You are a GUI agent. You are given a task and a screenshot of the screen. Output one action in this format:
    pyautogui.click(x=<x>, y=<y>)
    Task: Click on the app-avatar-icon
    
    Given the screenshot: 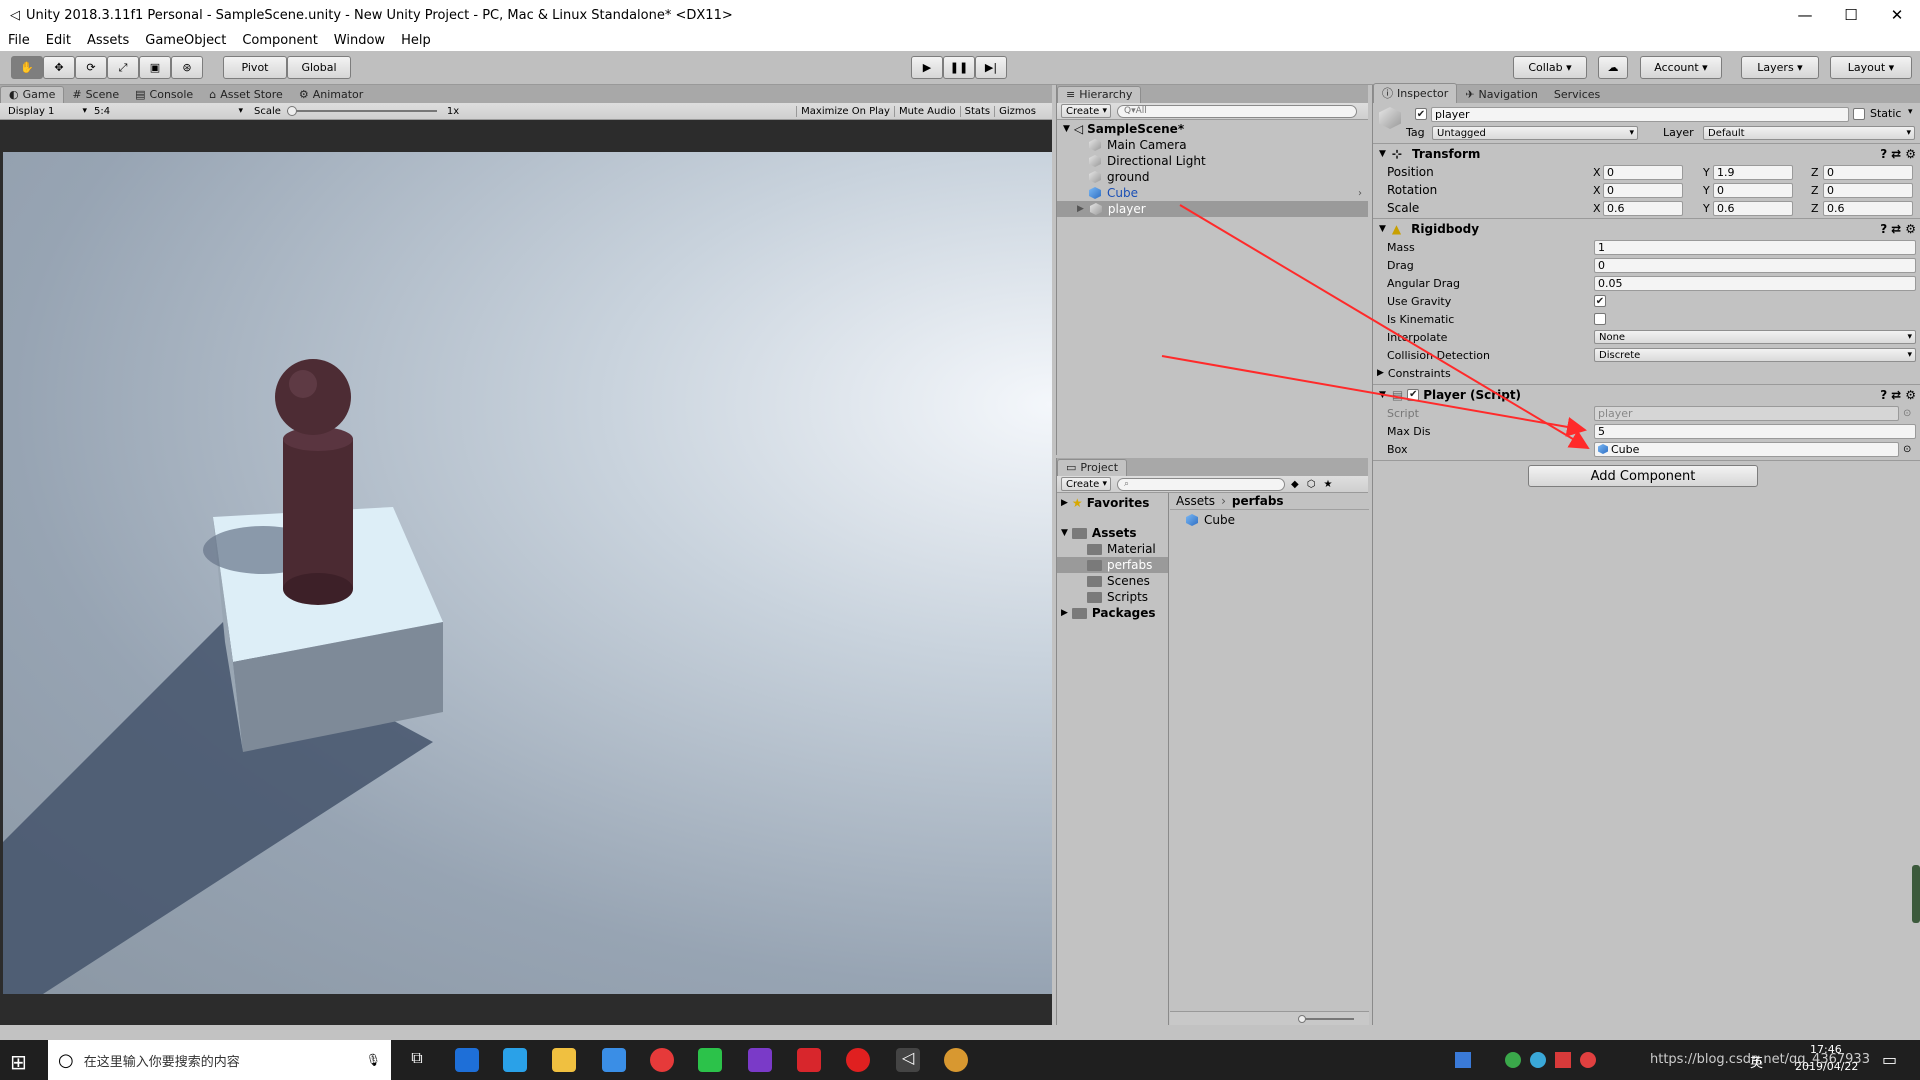 What is the action you would take?
    pyautogui.click(x=956, y=1060)
    